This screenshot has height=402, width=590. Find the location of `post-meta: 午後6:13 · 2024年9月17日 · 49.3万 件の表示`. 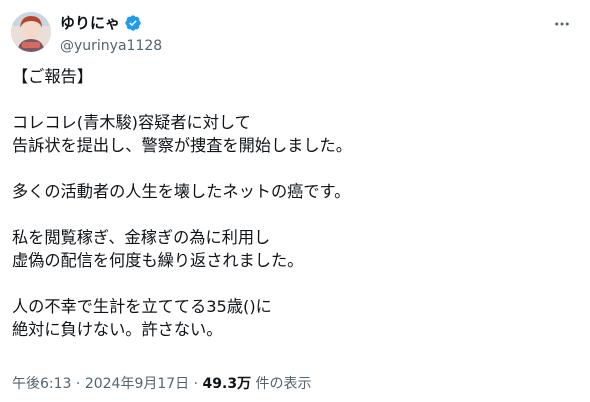

post-meta: 午後6:13 · 2024年9月17日 · 49.3万 件の表示 is located at coordinates (162, 384).